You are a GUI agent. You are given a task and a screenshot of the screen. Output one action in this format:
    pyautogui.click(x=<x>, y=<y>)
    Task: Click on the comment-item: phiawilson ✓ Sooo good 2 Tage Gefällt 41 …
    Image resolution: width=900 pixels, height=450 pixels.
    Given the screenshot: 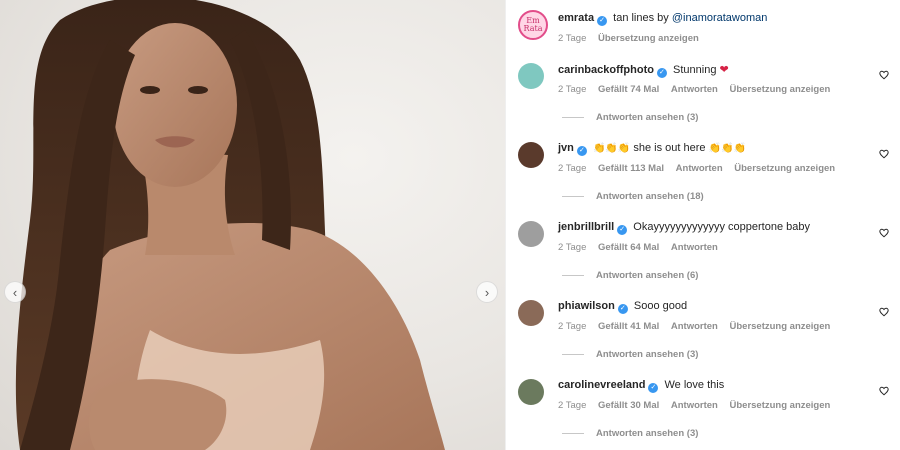 What is the action you would take?
    pyautogui.click(x=709, y=335)
    